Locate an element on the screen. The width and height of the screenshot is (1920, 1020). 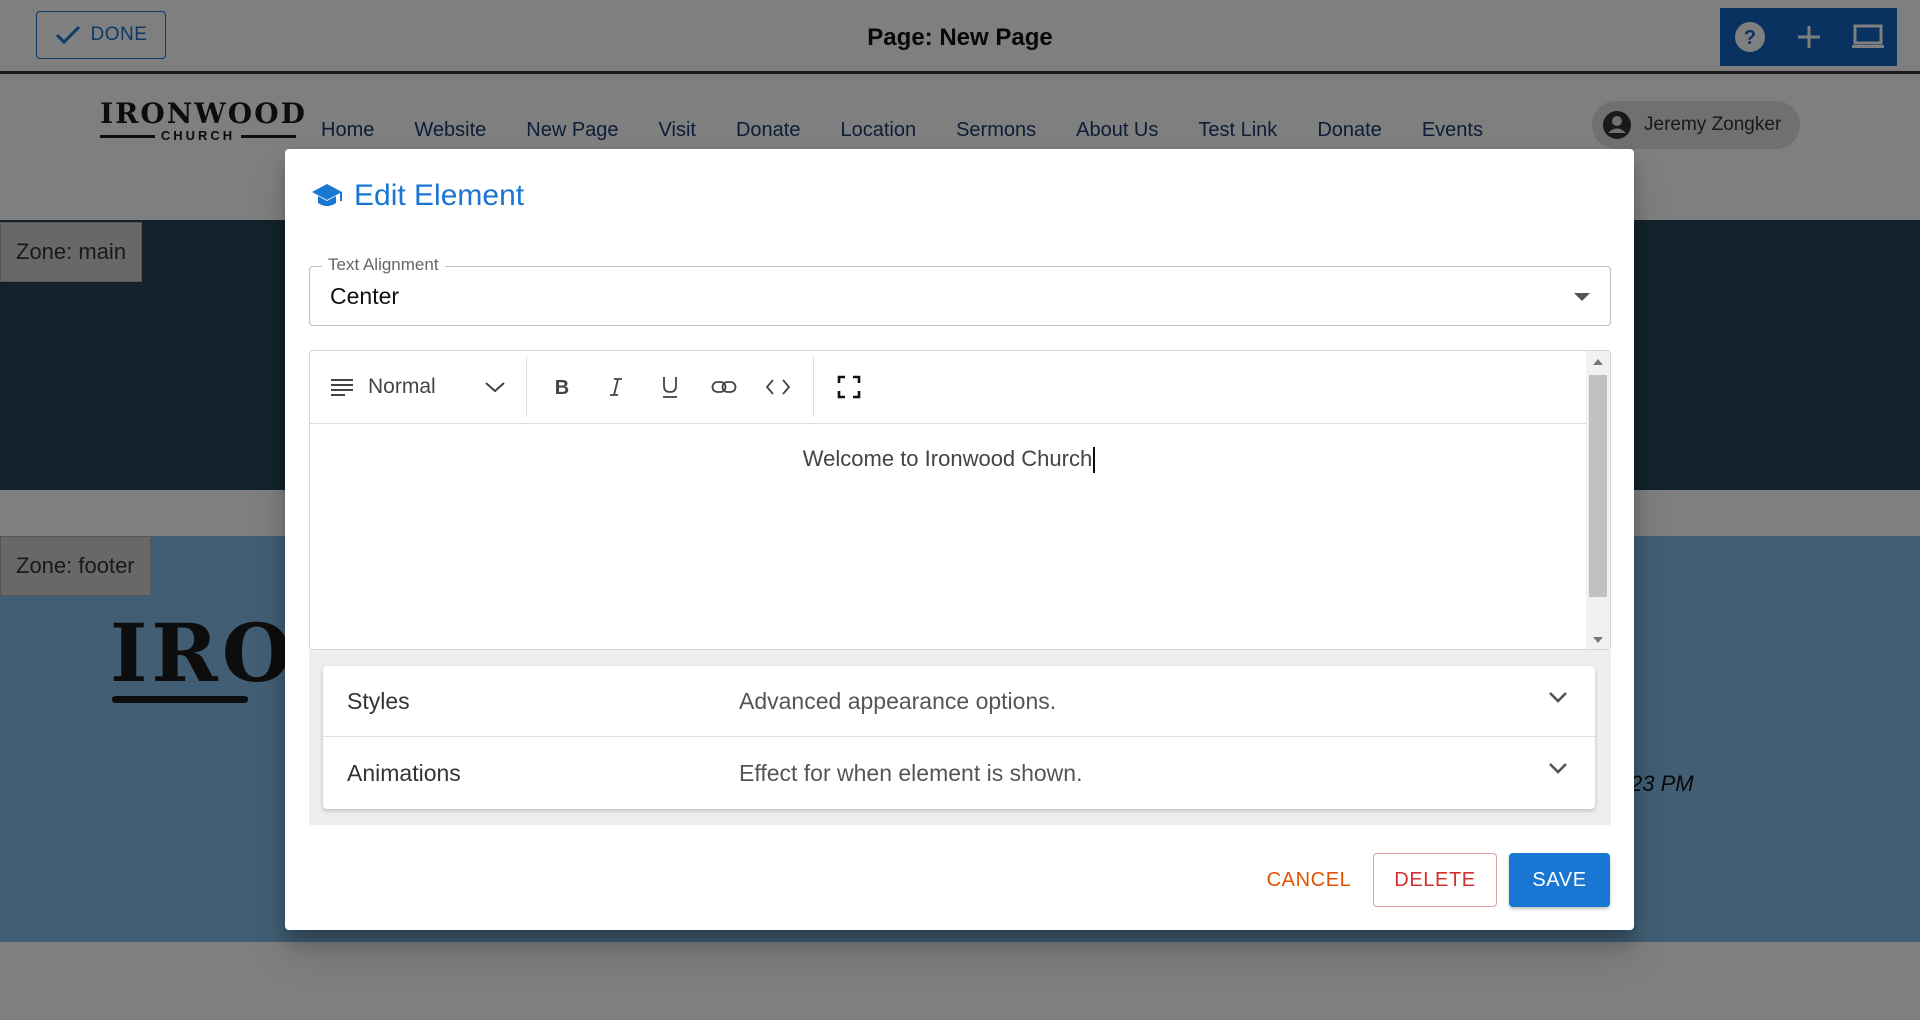
link-icon is located at coordinates (724, 387).